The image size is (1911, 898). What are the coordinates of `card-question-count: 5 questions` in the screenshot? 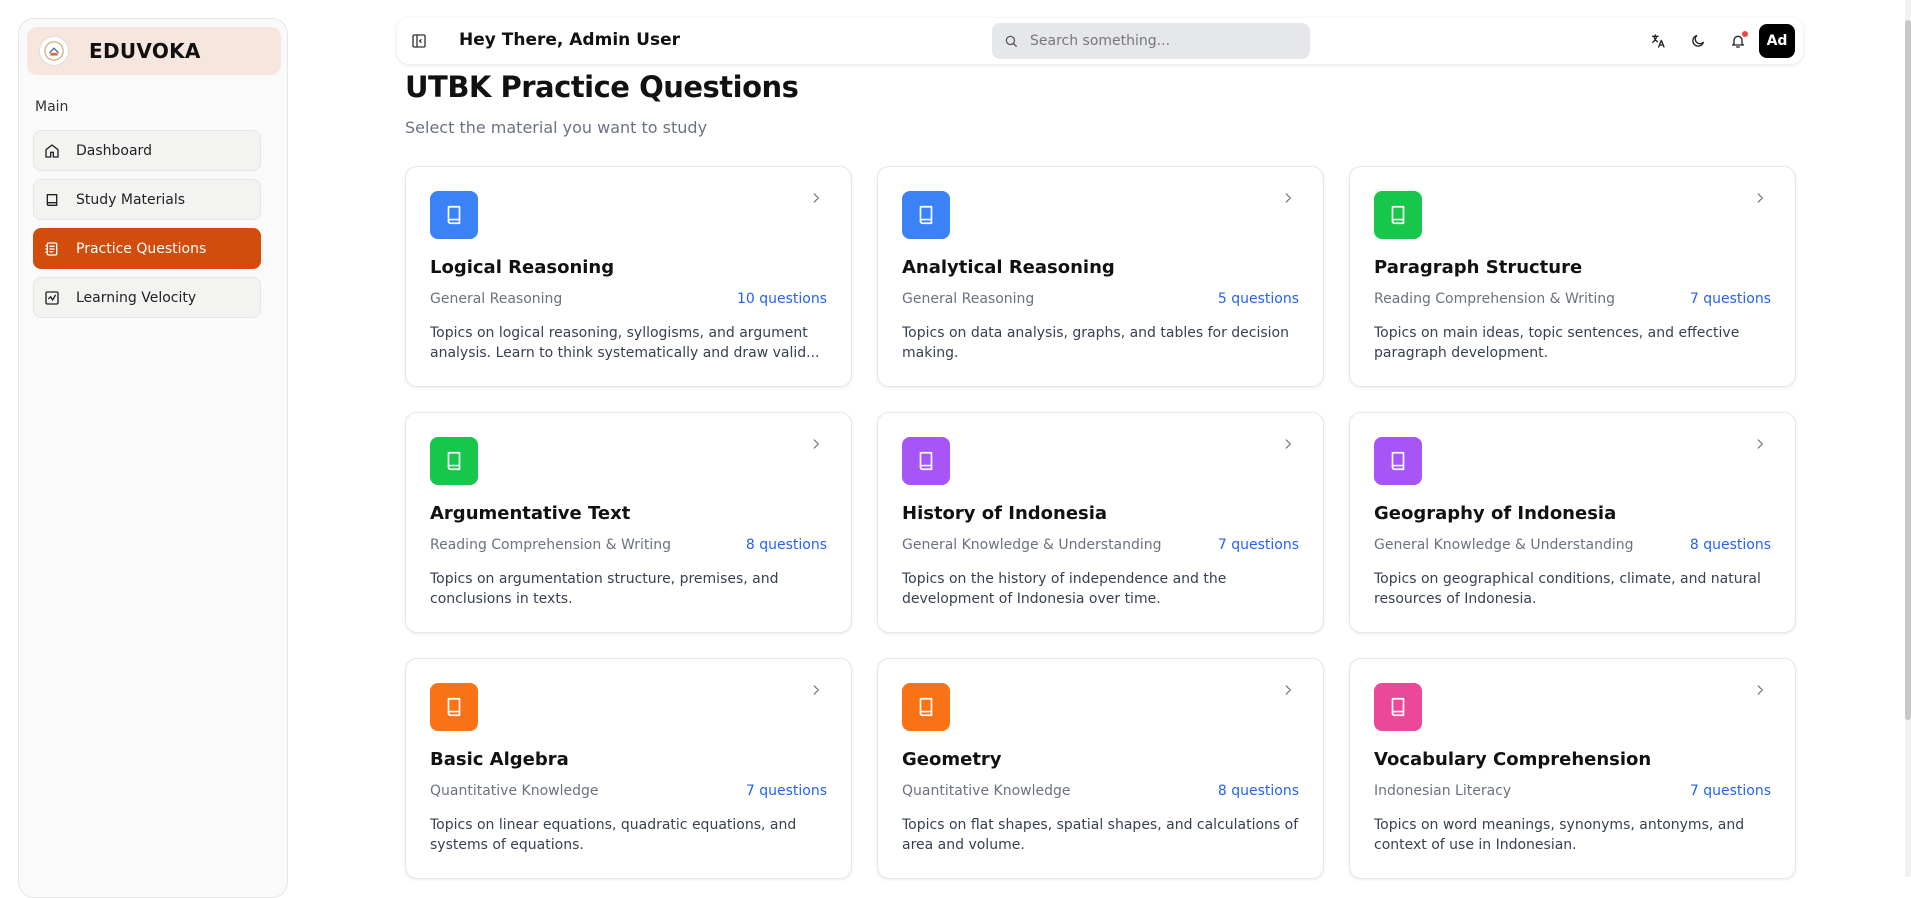 It's located at (1258, 299).